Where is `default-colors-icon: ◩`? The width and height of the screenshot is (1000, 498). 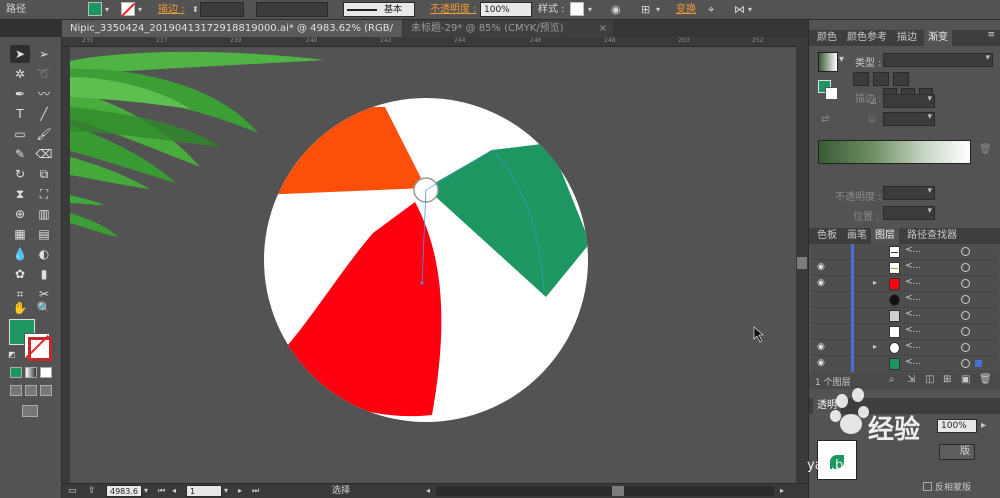
default-colors-icon: ◩ is located at coordinates (12, 354).